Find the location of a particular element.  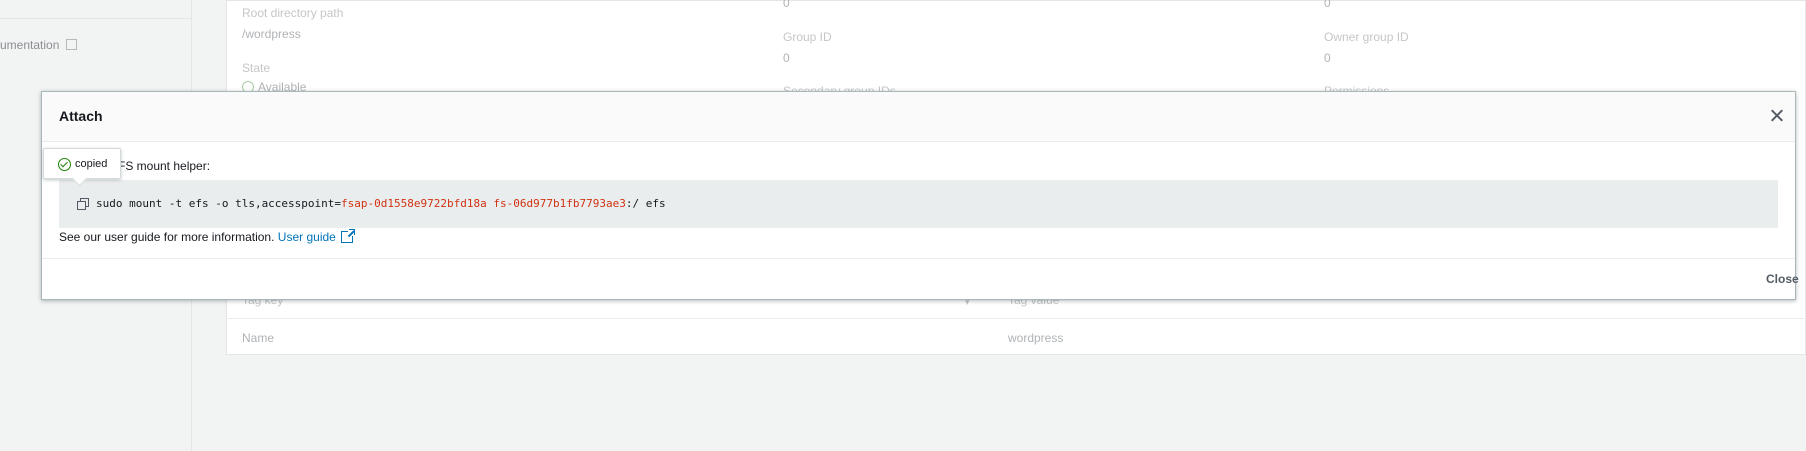

instruction-visible-text: FS mount helper: is located at coordinates (164, 166).